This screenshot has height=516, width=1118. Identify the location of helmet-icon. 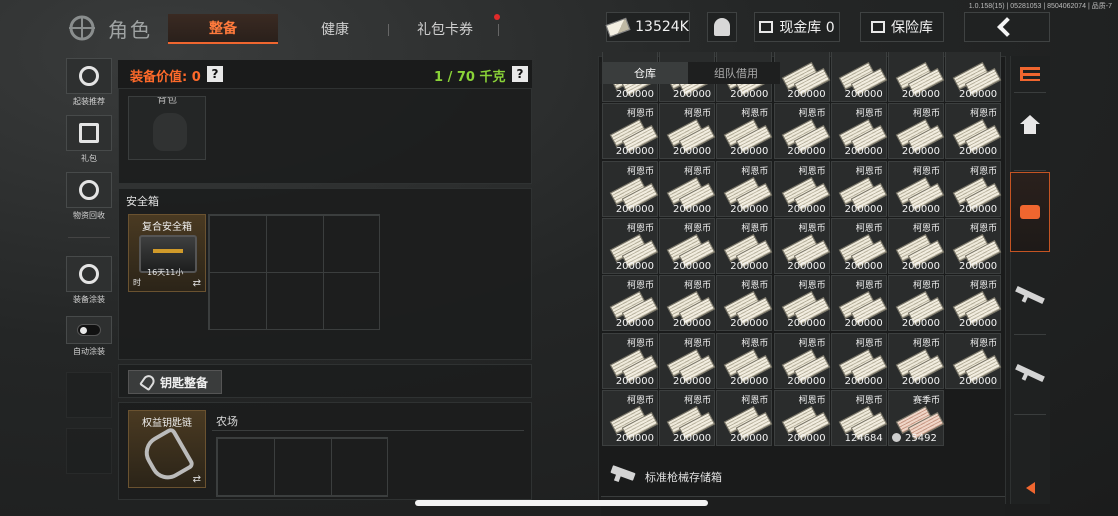
(89, 76).